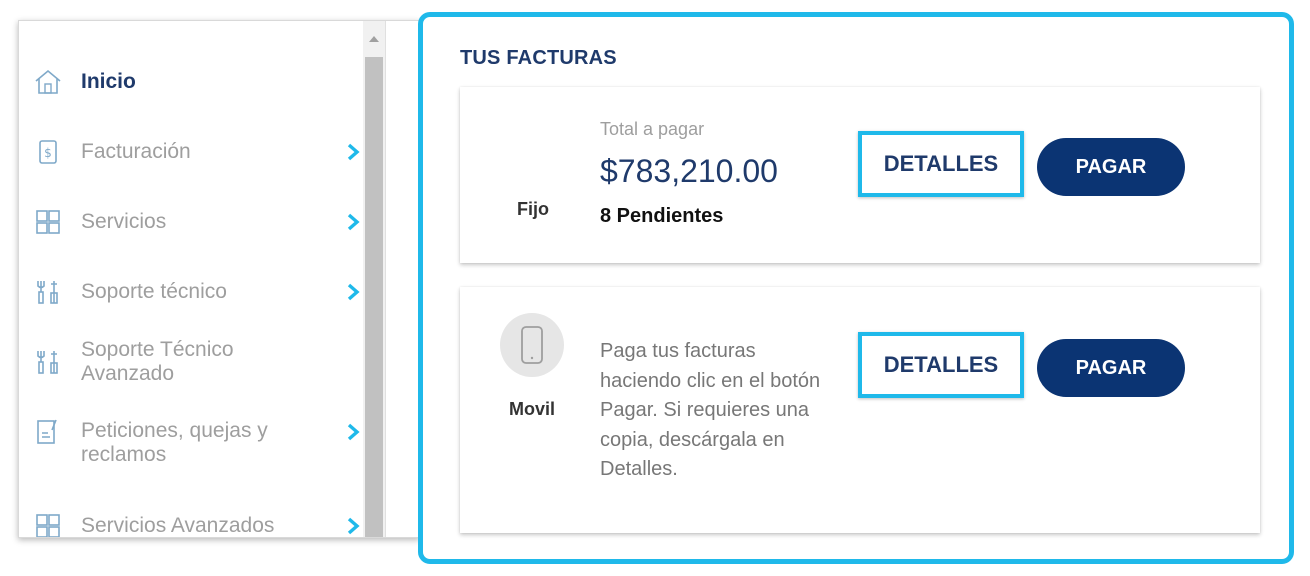 This screenshot has width=1310, height=576. Describe the element at coordinates (198, 152) in the screenshot. I see `sidebar-item-facturacion: $ Facturación` at that location.